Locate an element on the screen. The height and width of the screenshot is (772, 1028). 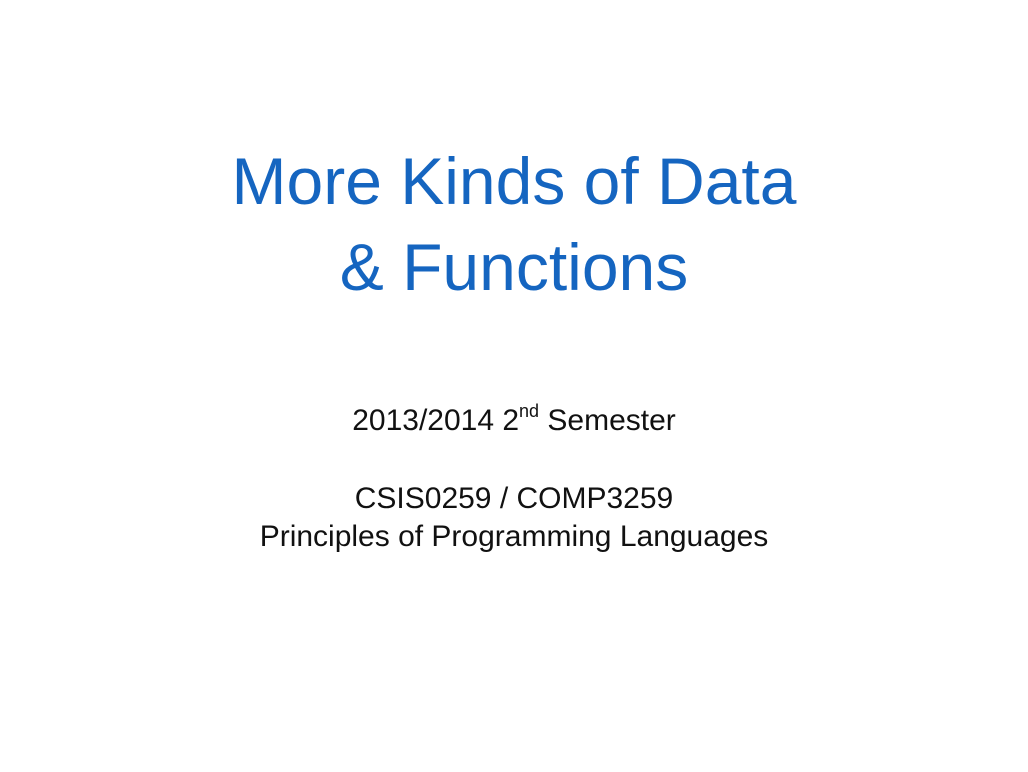
title-line-2: & Functions is located at coordinates (514, 267).